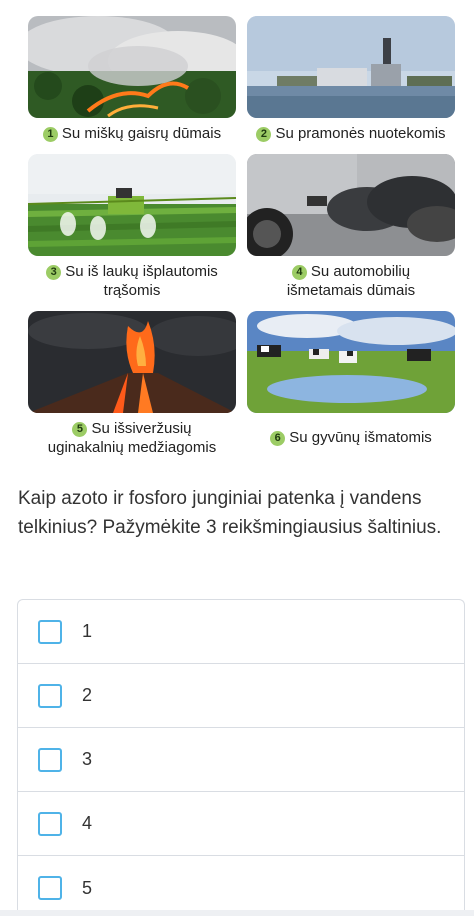 This screenshot has height=916, width=474. What do you see at coordinates (351, 67) in the screenshot?
I see `factory-image` at bounding box center [351, 67].